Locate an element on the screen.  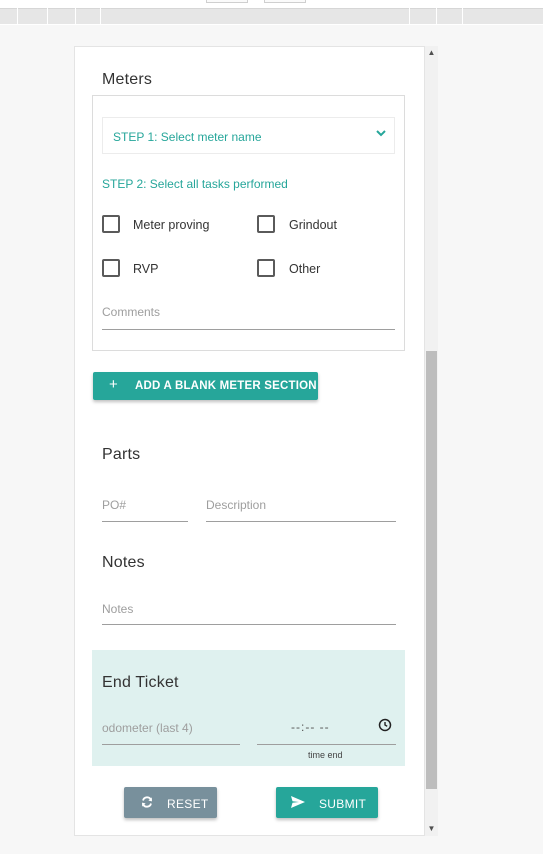
checkbox-label-other: Other is located at coordinates (305, 269).